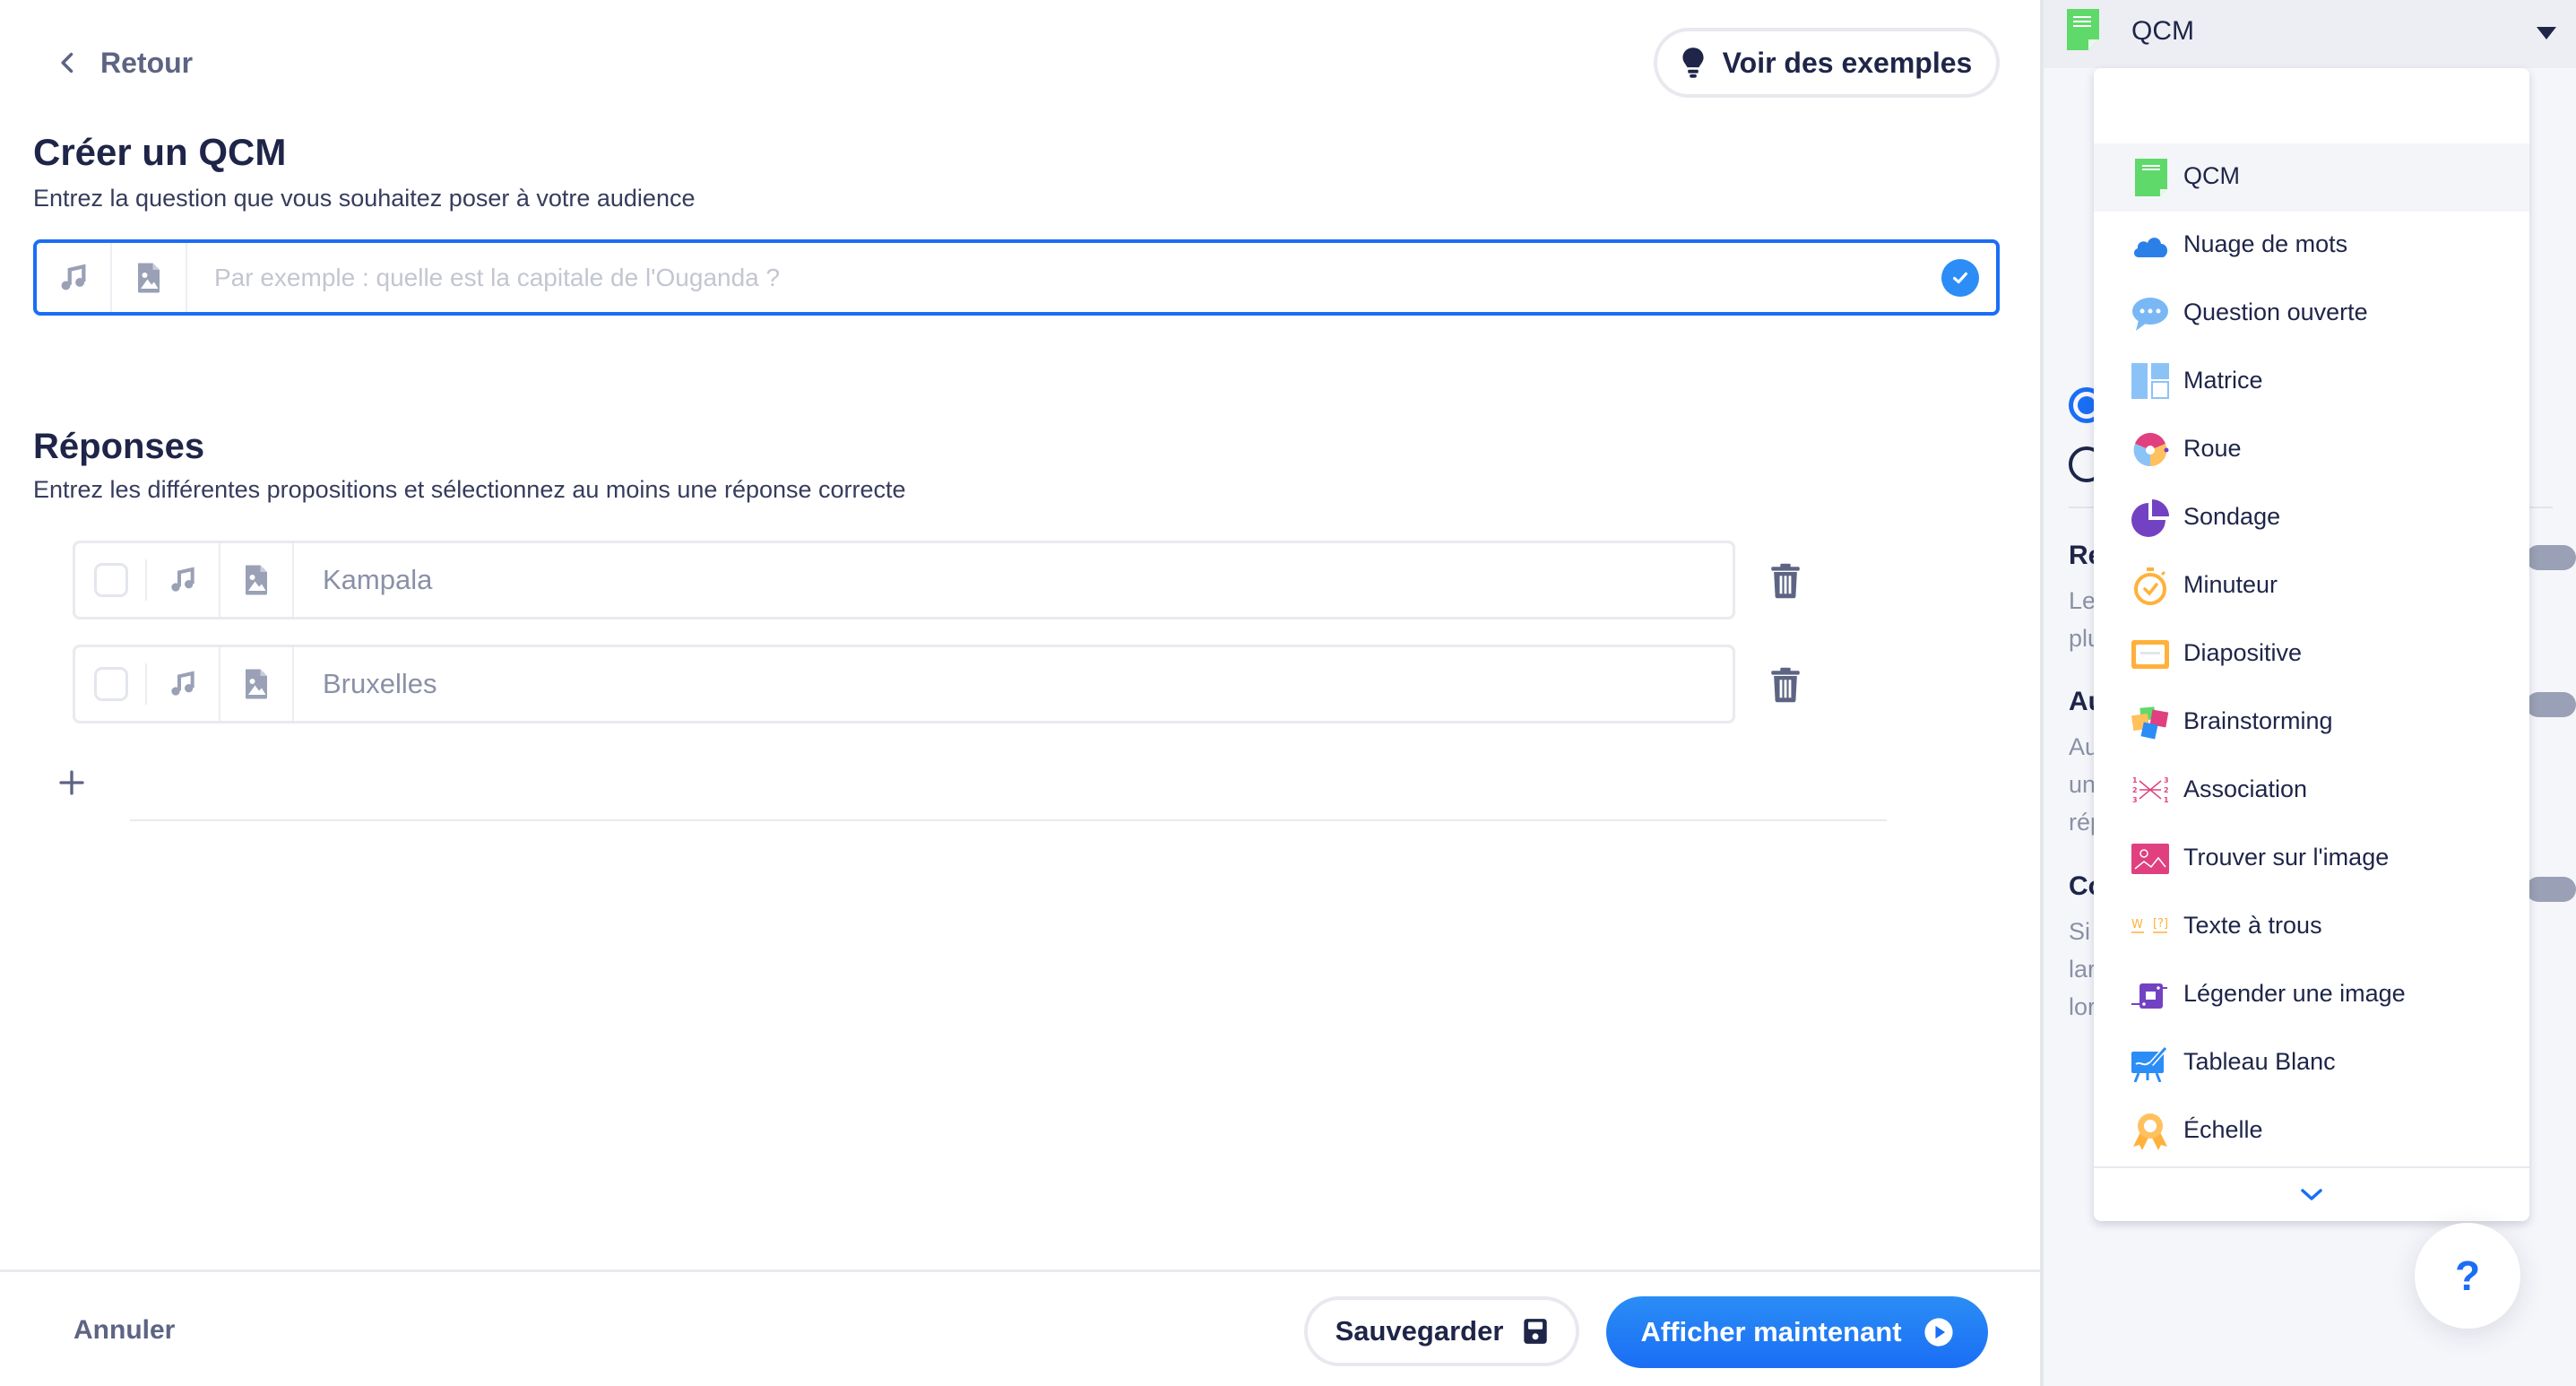 This screenshot has height=1386, width=2576. What do you see at coordinates (1938, 1332) in the screenshot?
I see `play-circle-icon` at bounding box center [1938, 1332].